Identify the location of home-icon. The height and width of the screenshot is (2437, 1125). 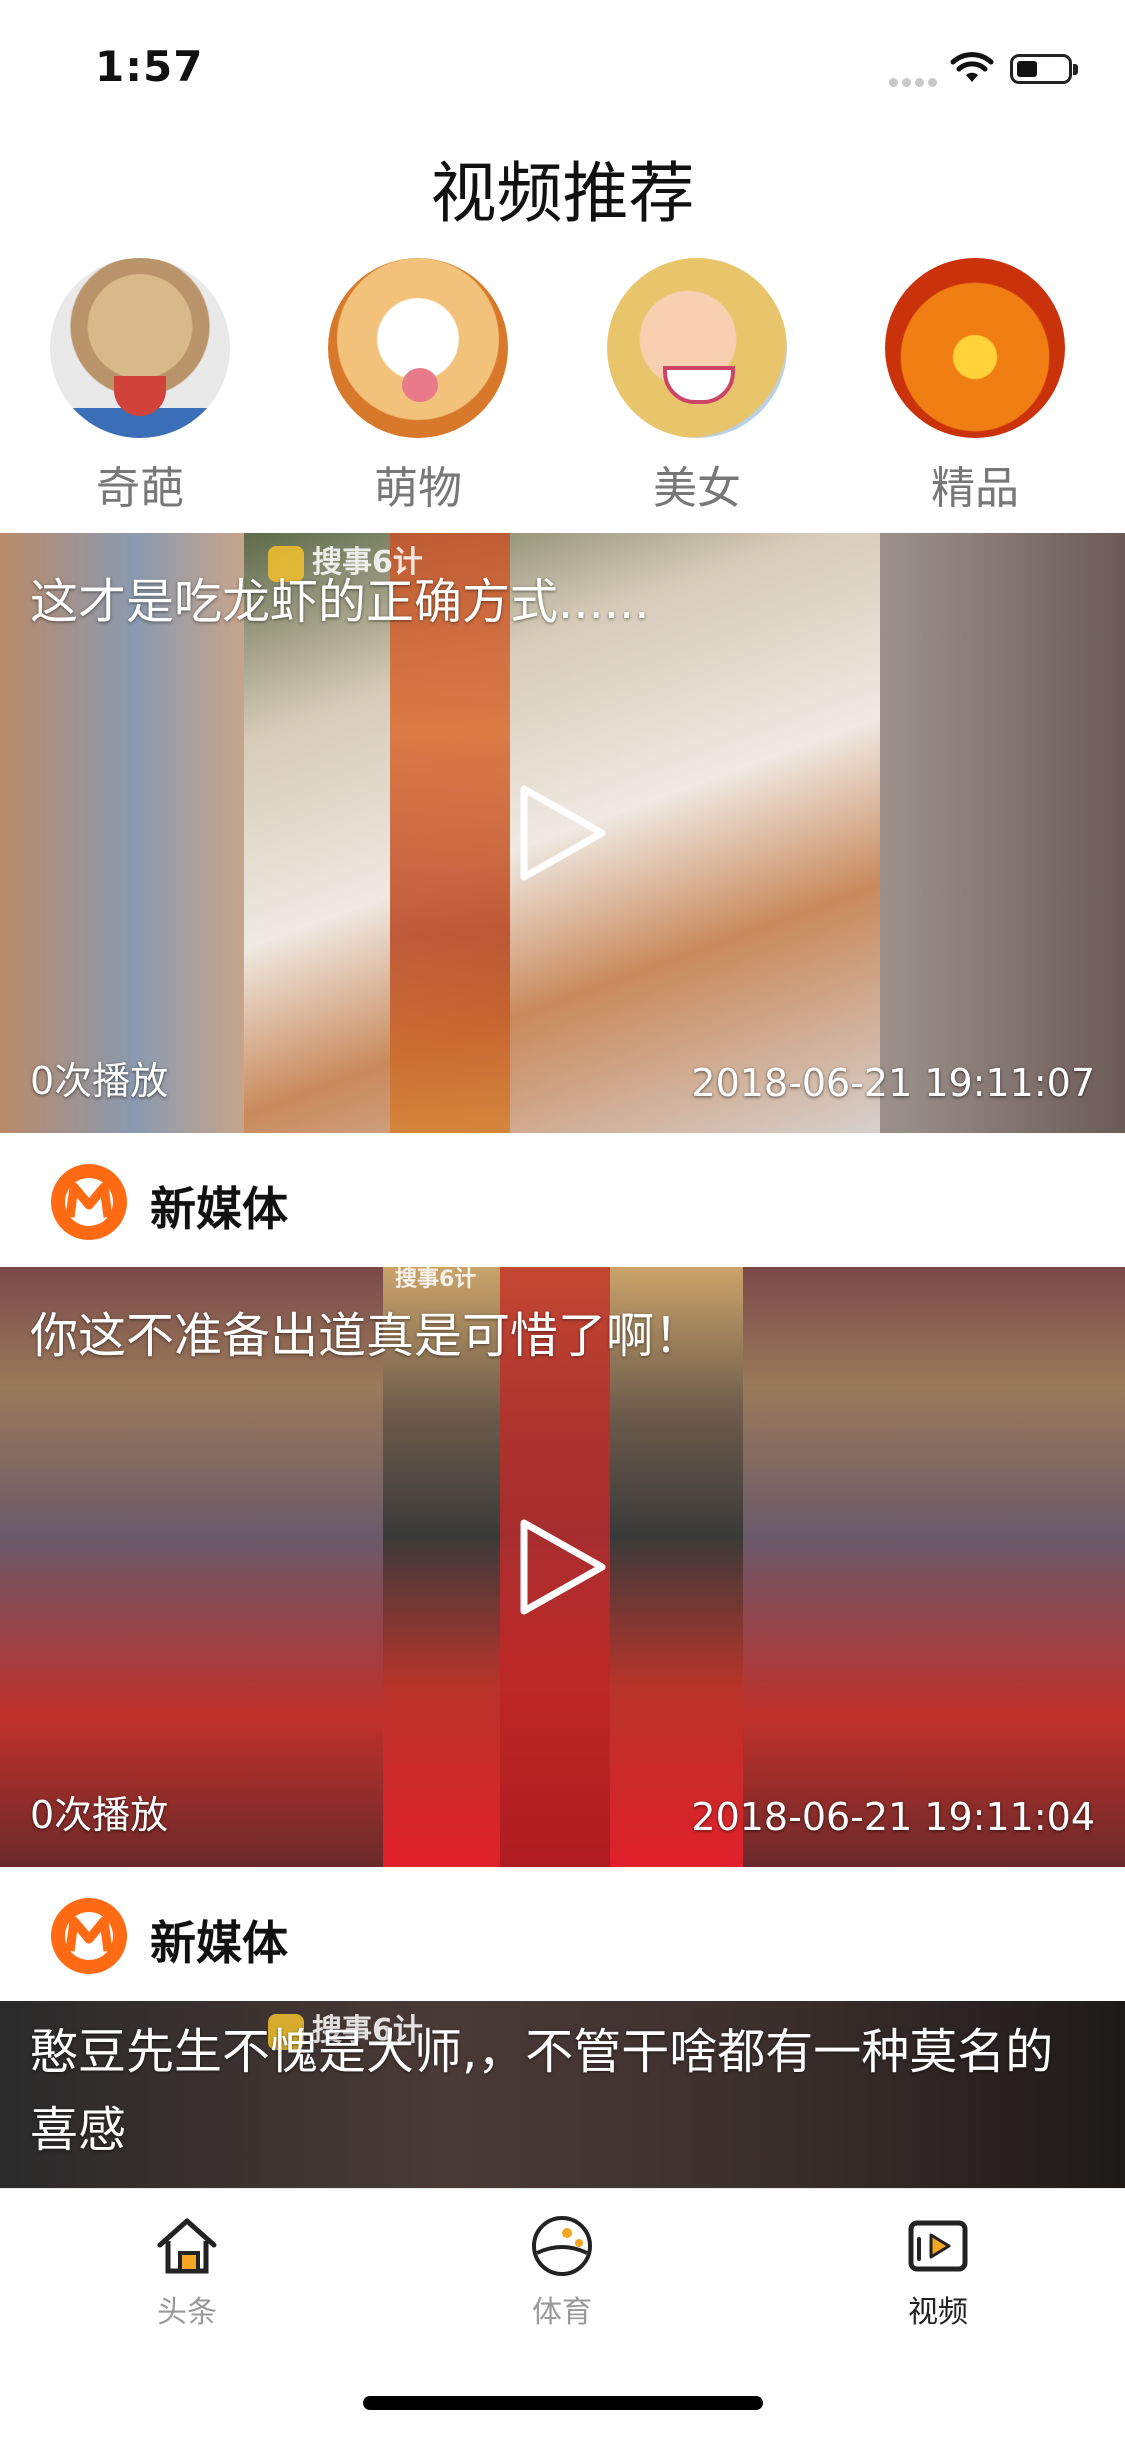
(187, 2246).